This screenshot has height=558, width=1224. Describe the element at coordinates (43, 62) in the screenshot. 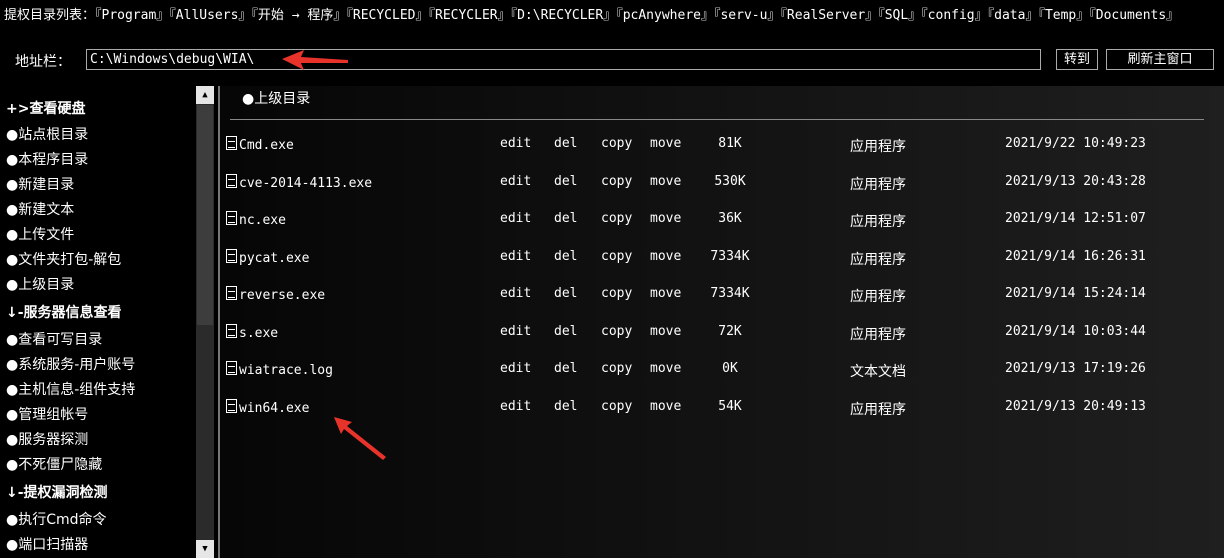

I see `address-label: 地址栏：` at that location.